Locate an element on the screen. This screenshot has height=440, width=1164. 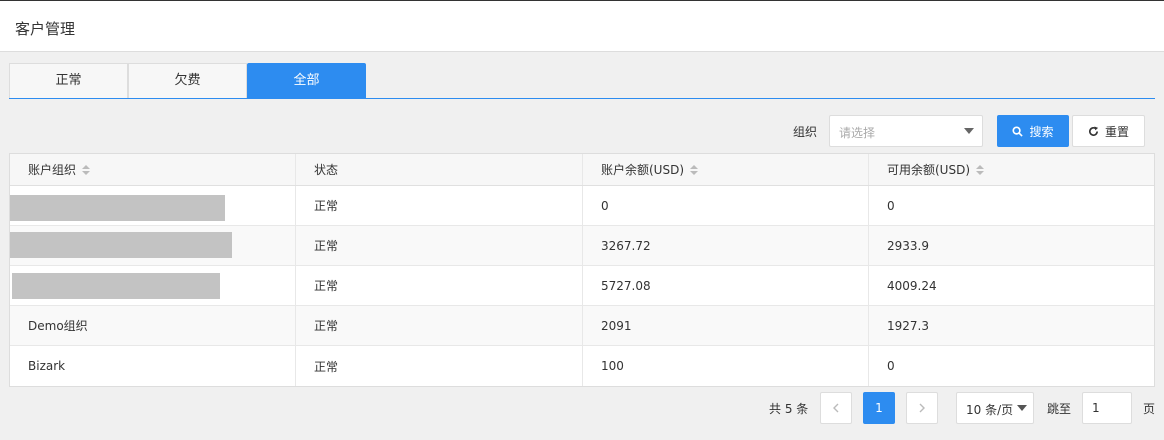
jump-page-input is located at coordinates (1107, 408).